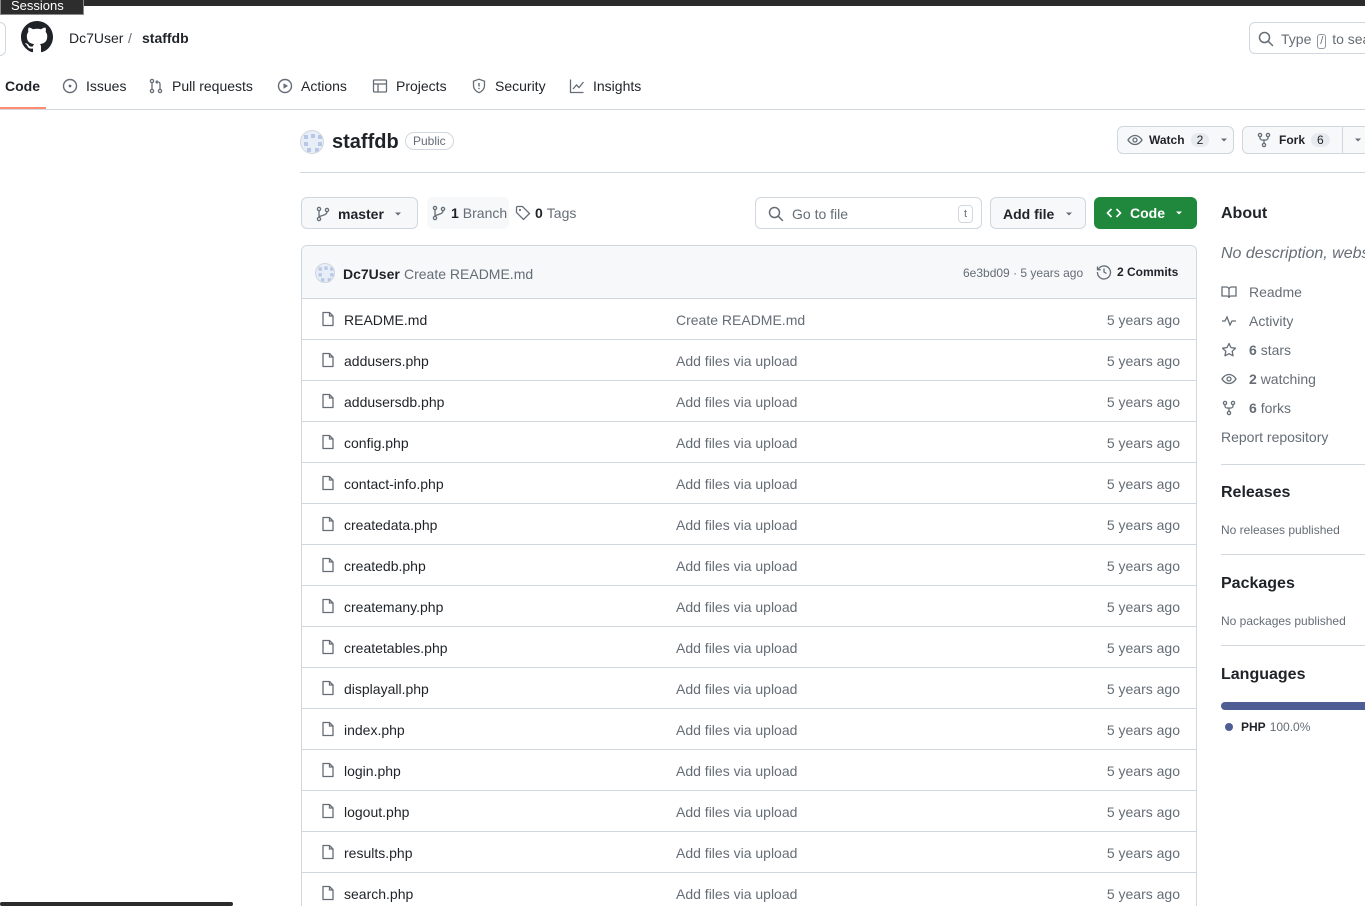 This screenshot has width=1365, height=906. Describe the element at coordinates (1029, 214) in the screenshot. I see `add-file-label: Add file` at that location.